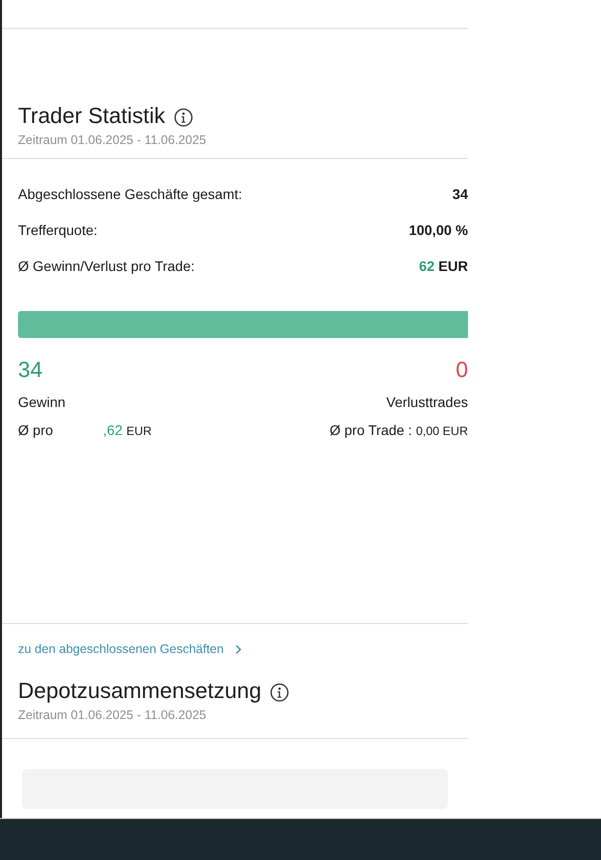  Describe the element at coordinates (106, 266) in the screenshot. I see `stat-label: Ø Gewinn/Verlust pro Trade:` at that location.